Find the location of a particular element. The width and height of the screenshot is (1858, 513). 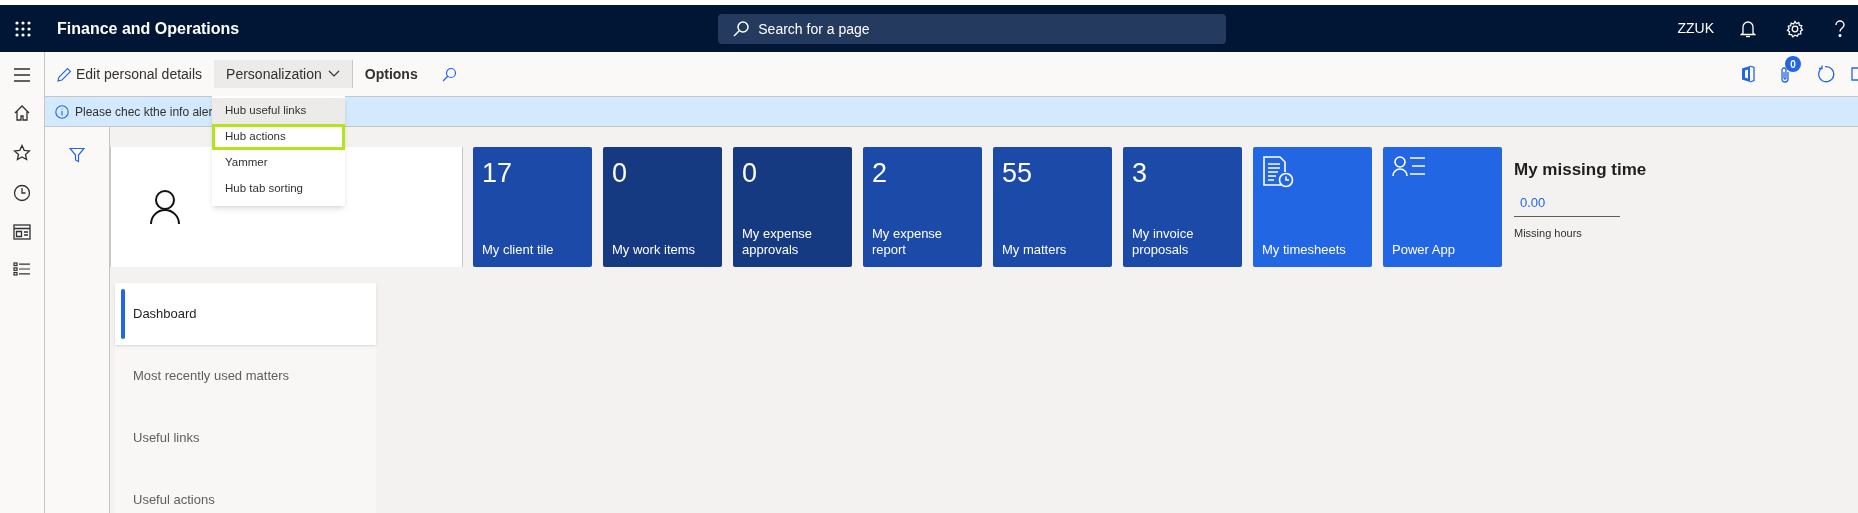

personalization-dropdown: Personalization is located at coordinates (283, 74).